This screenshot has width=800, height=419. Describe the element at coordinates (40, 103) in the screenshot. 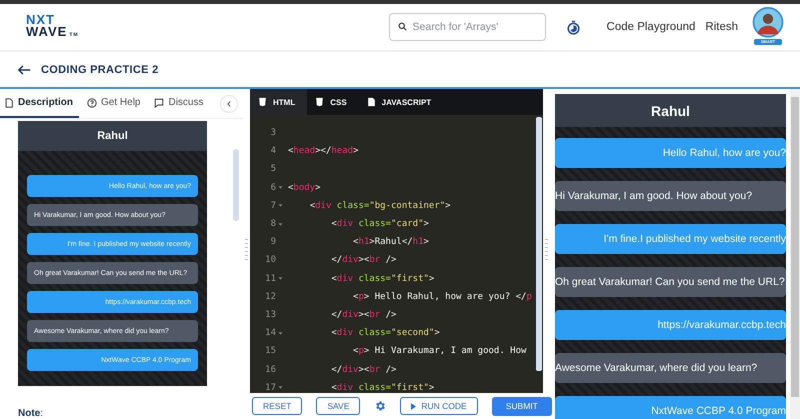

I see `panel-tab: Description` at that location.